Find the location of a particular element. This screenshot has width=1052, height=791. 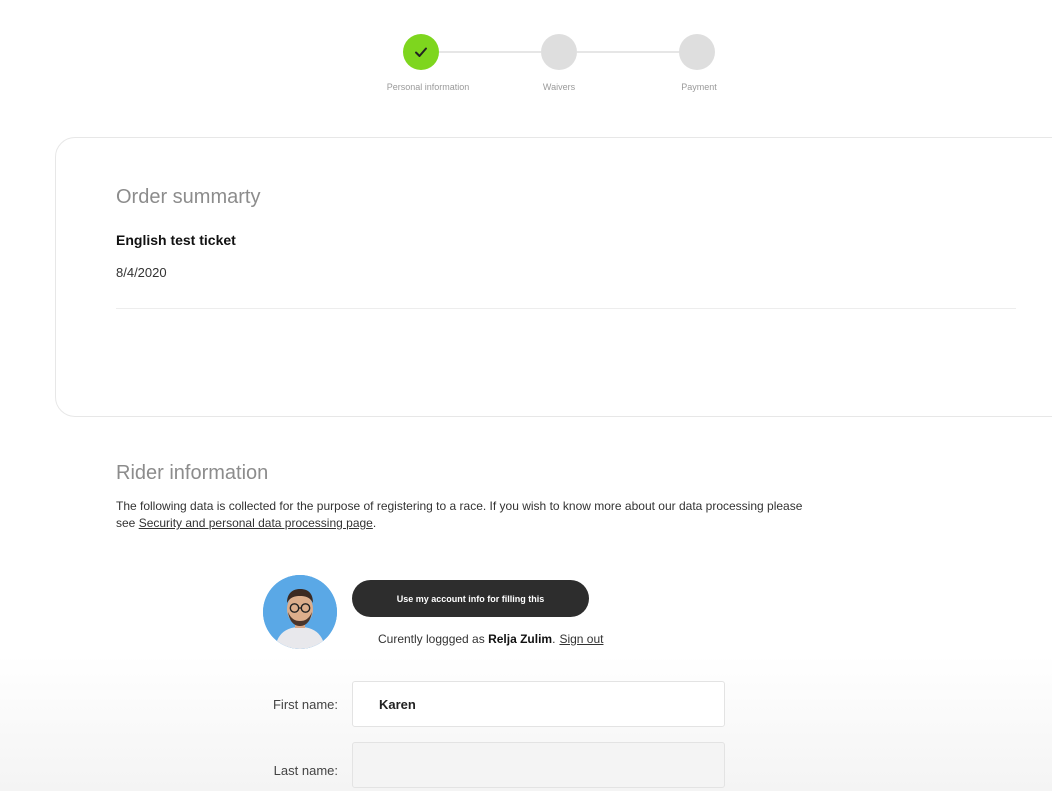

description-end: . is located at coordinates (374, 523).